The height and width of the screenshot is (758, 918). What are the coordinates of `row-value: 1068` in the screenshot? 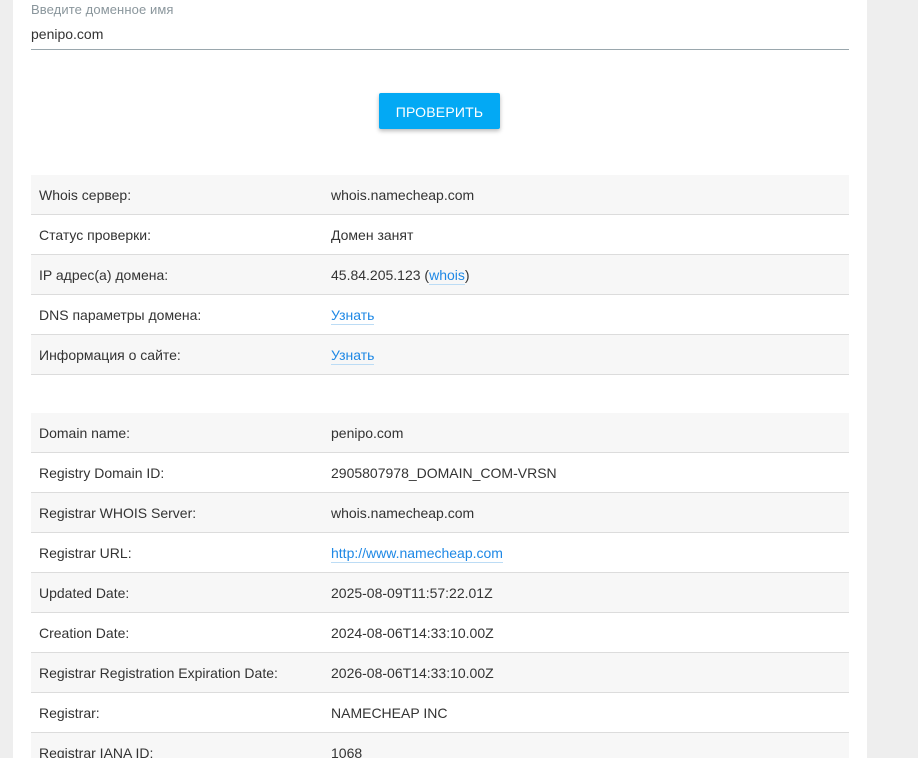 It's located at (347, 751).